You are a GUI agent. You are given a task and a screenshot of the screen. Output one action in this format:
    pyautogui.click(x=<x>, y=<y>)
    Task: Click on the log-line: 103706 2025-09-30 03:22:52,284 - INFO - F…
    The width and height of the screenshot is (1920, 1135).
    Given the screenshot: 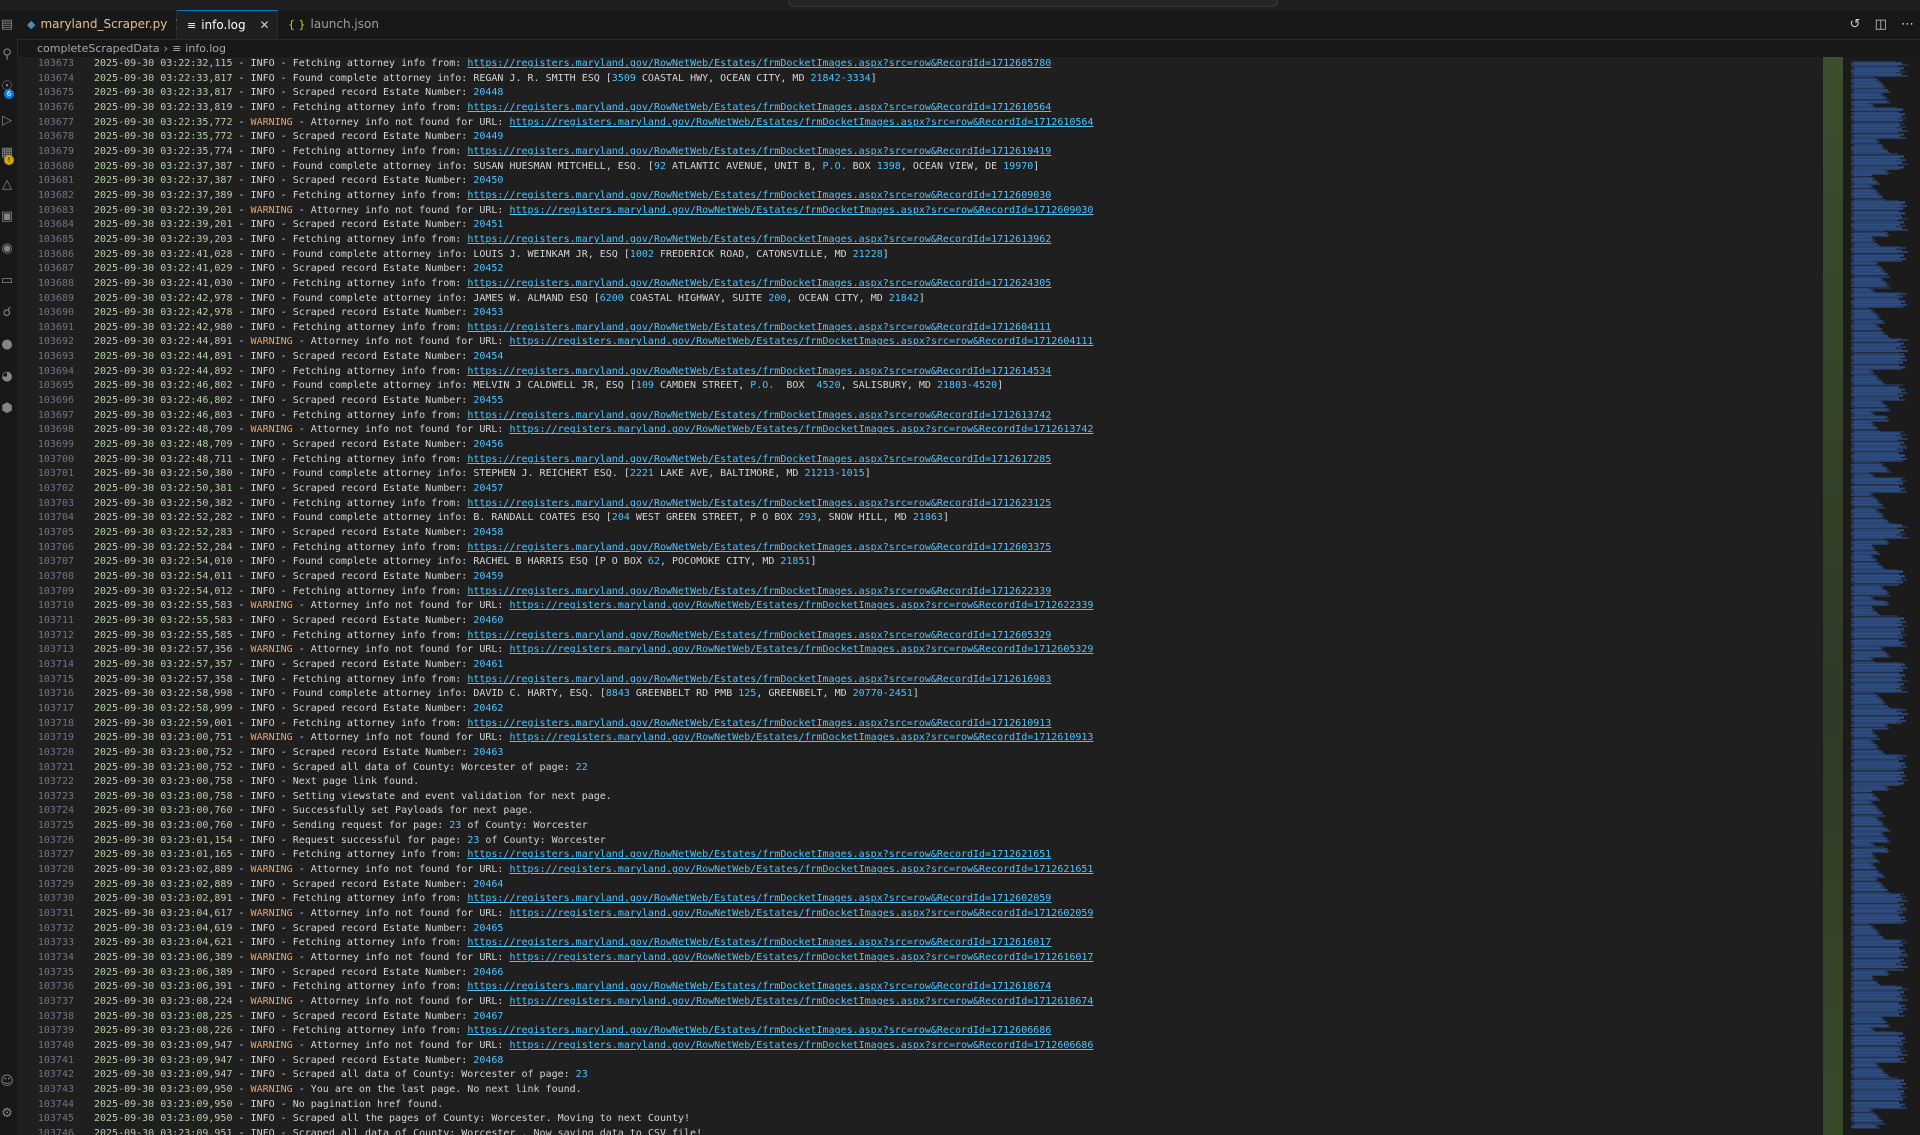 What is the action you would take?
    pyautogui.click(x=920, y=548)
    